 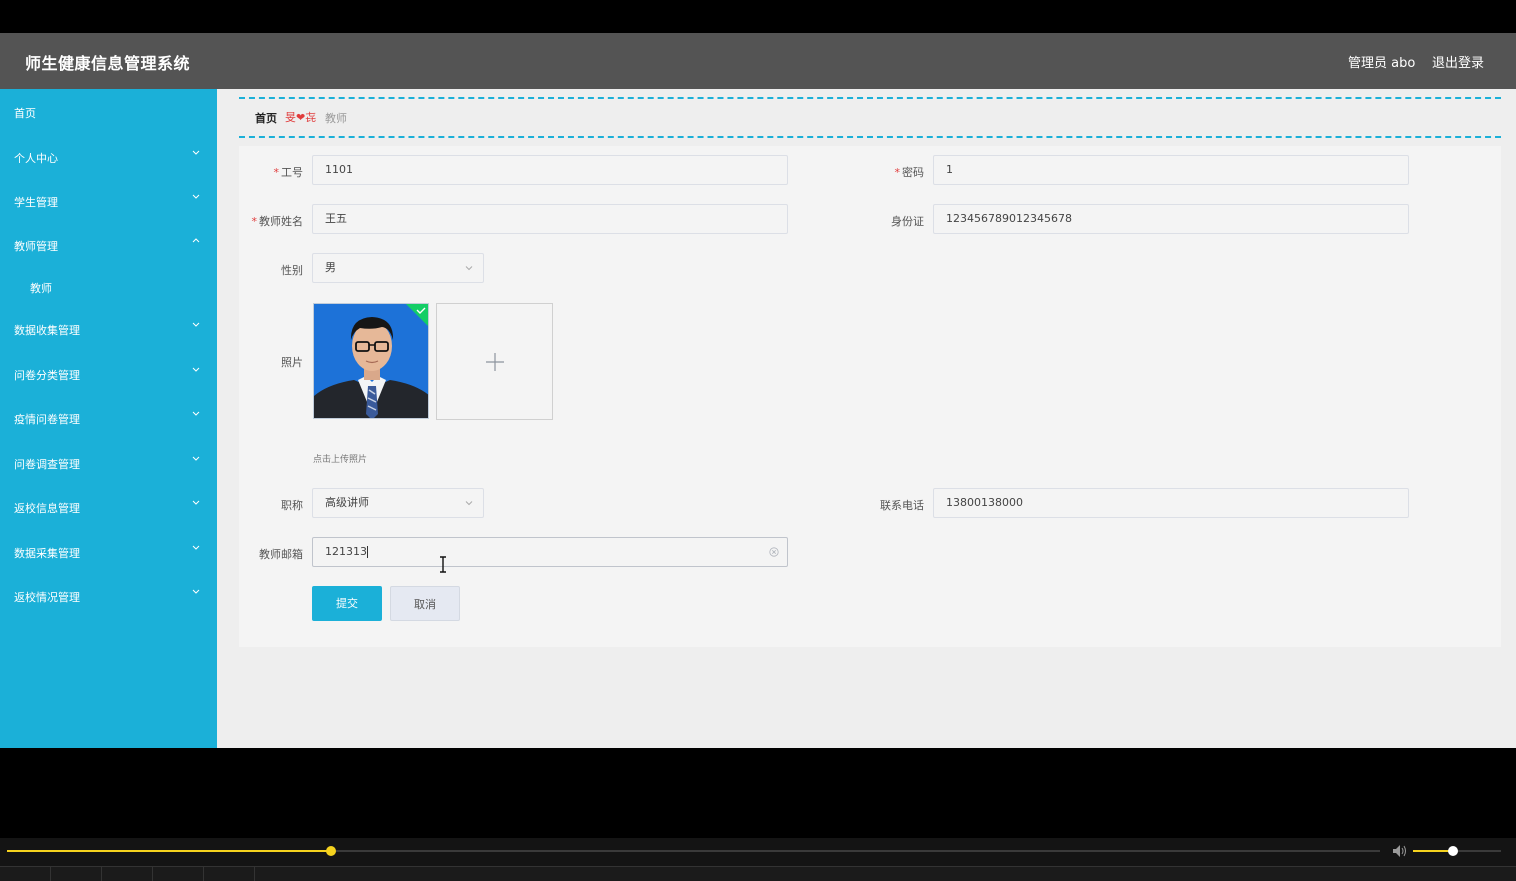 What do you see at coordinates (36, 246) in the screenshot?
I see `sidebar-item-label: 教师管理` at bounding box center [36, 246].